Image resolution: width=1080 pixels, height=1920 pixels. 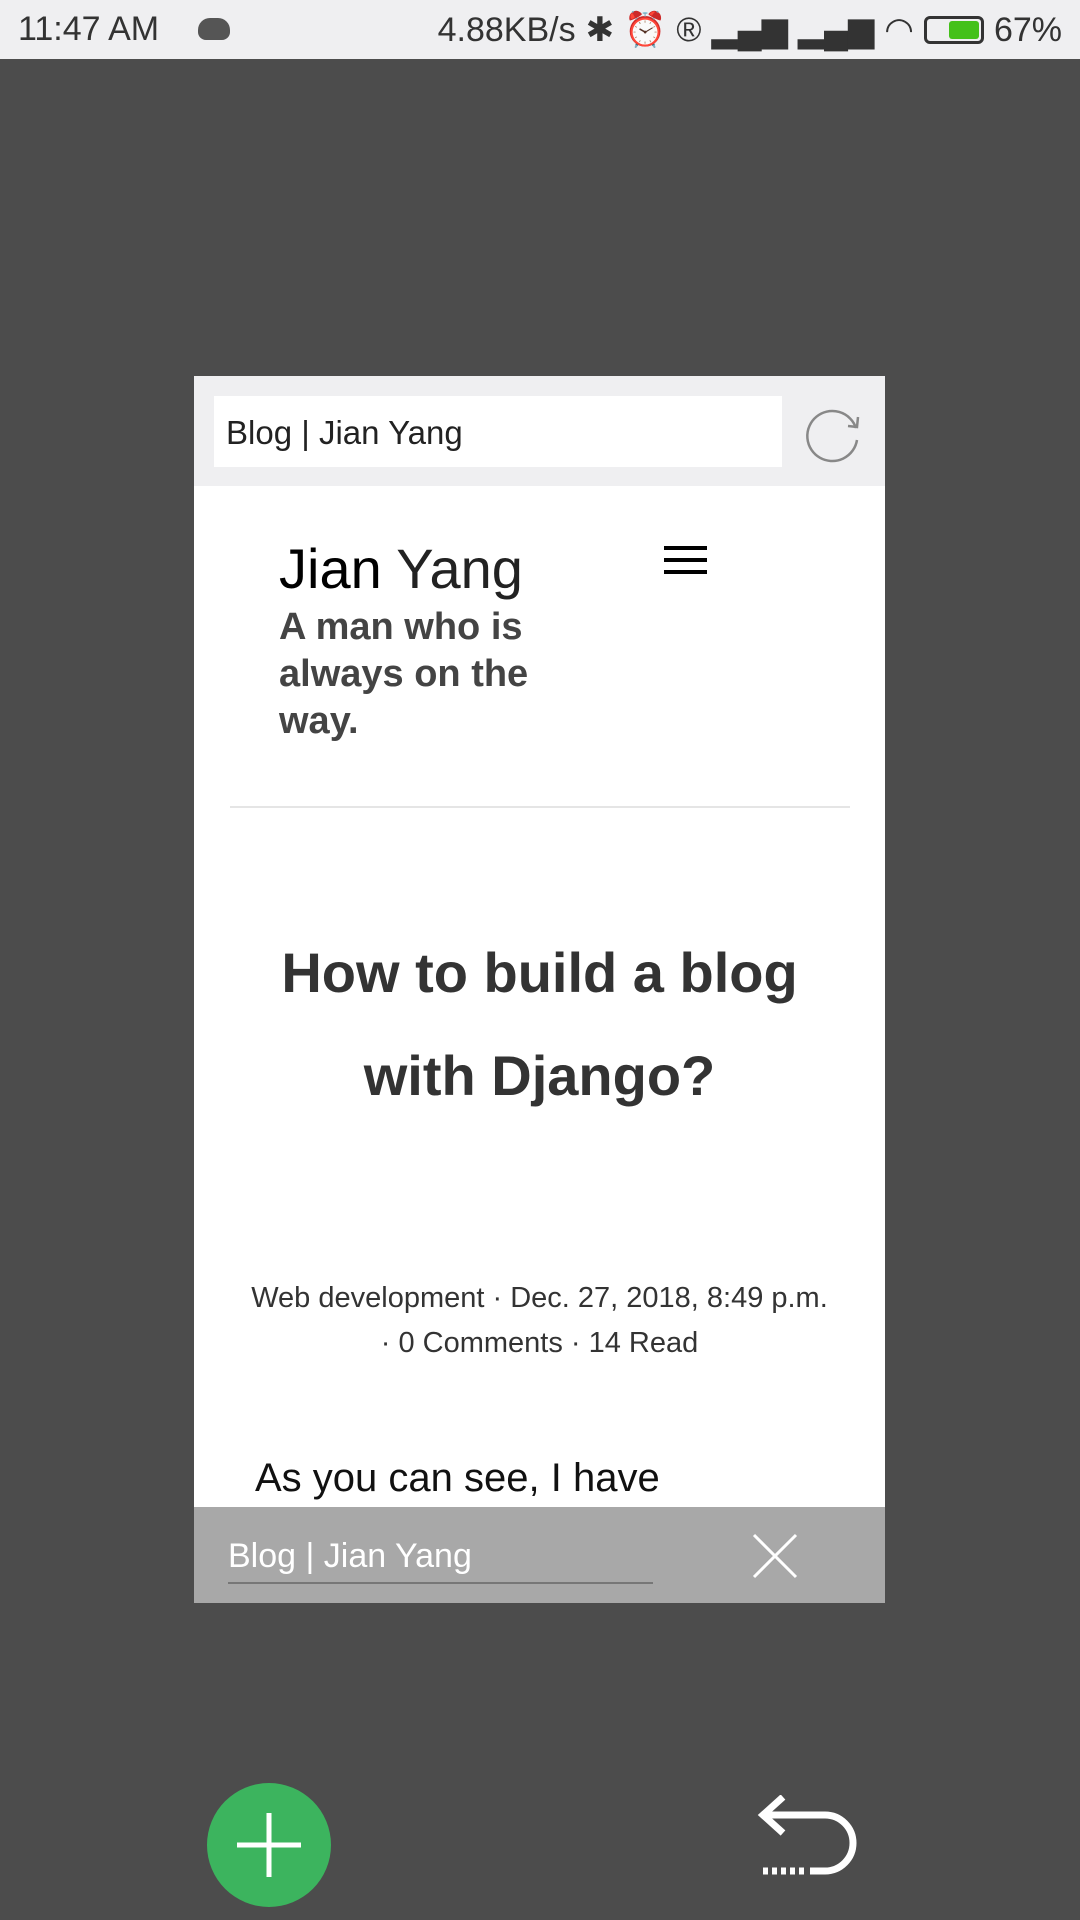 I want to click on brand-last: Yang, so click(x=459, y=568).